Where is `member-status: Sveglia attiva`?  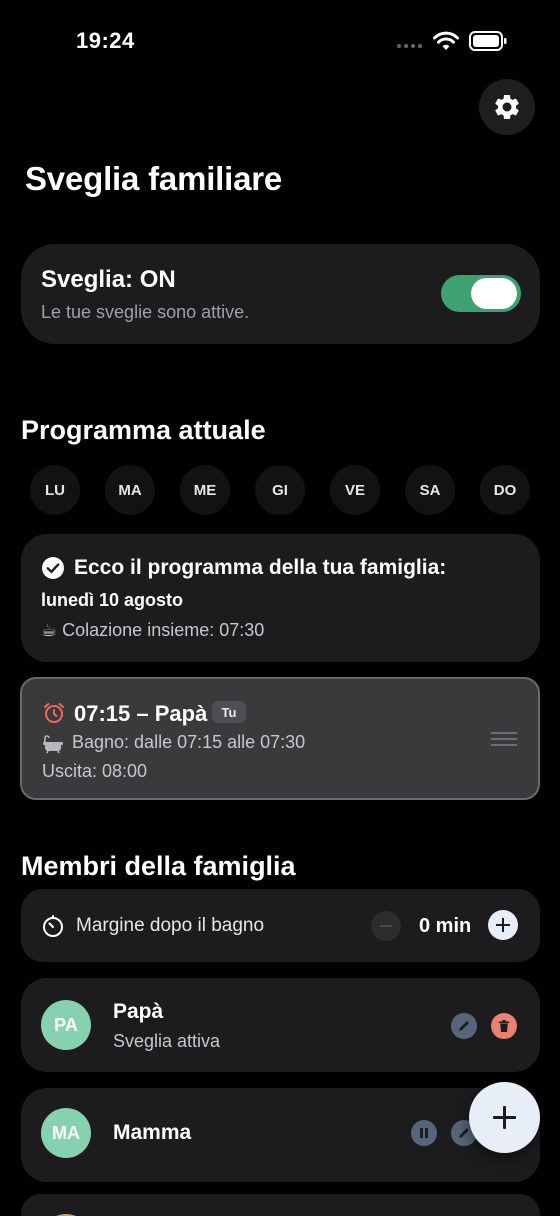 member-status: Sveglia attiva is located at coordinates (167, 1041).